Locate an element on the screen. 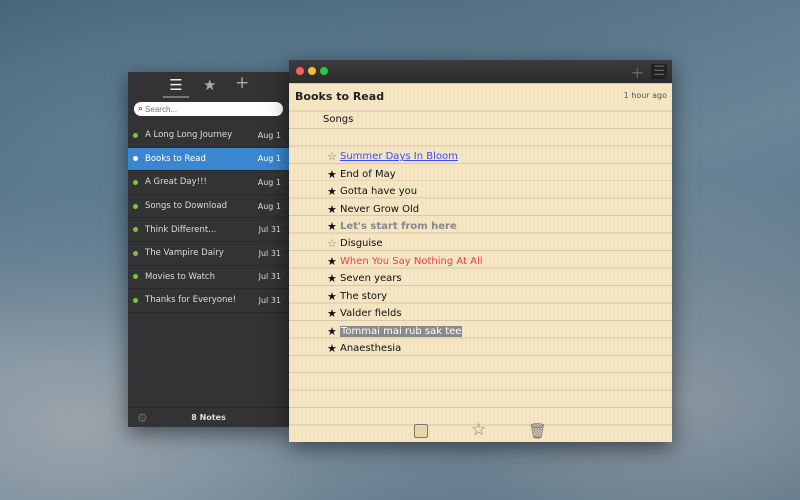 This screenshot has height=500, width=800. note-list-item: Movies to Watch Jul 31 is located at coordinates (208, 278).